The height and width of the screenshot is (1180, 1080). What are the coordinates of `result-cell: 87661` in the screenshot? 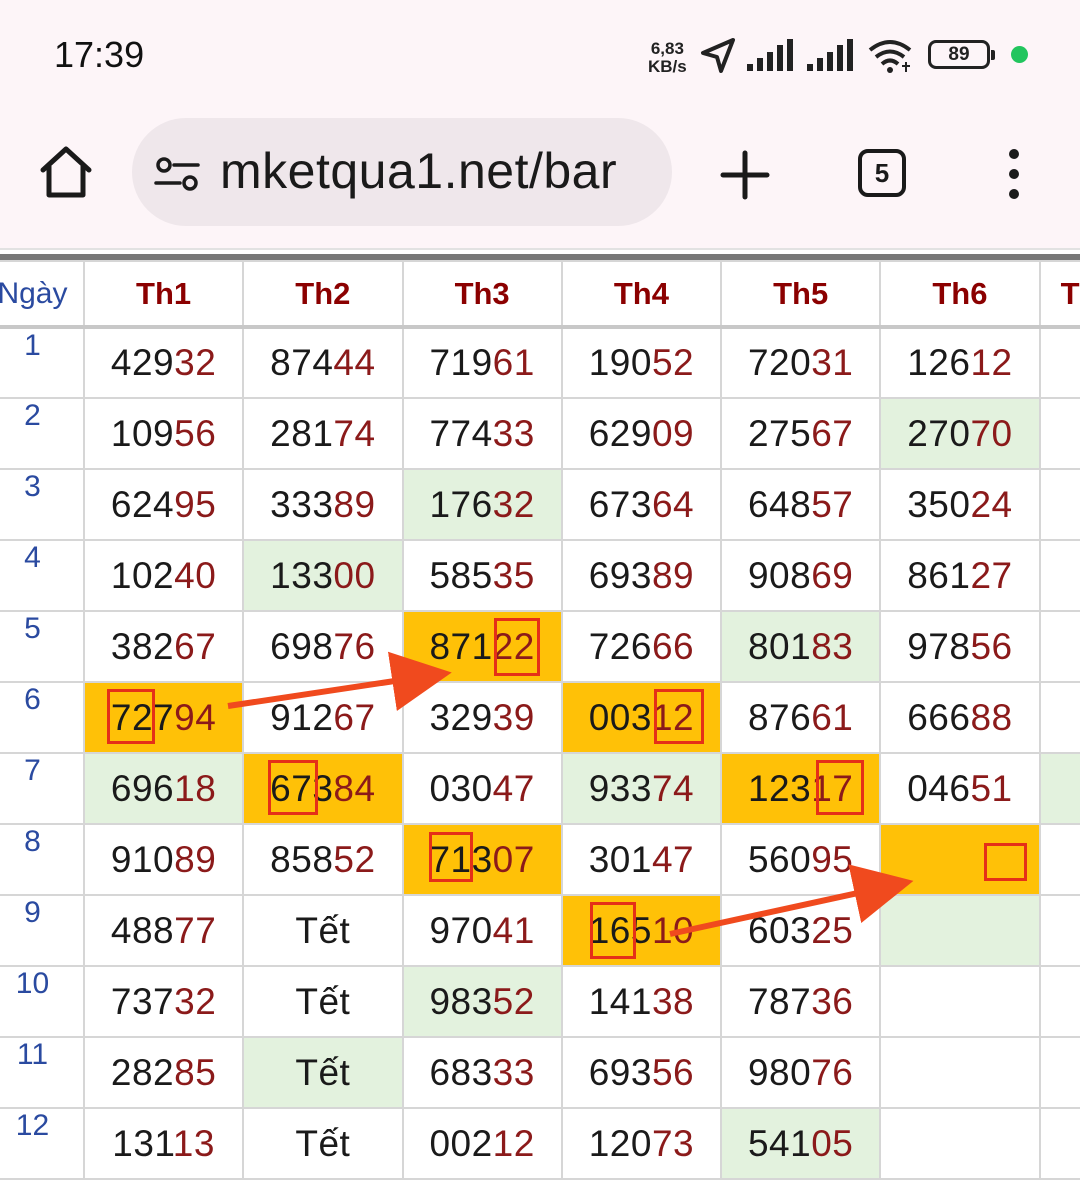 It's located at (801, 717).